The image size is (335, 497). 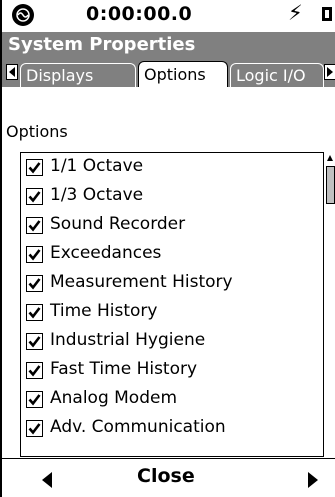 What do you see at coordinates (97, 166) in the screenshot?
I see `list-item-label: 1/1 Octave` at bounding box center [97, 166].